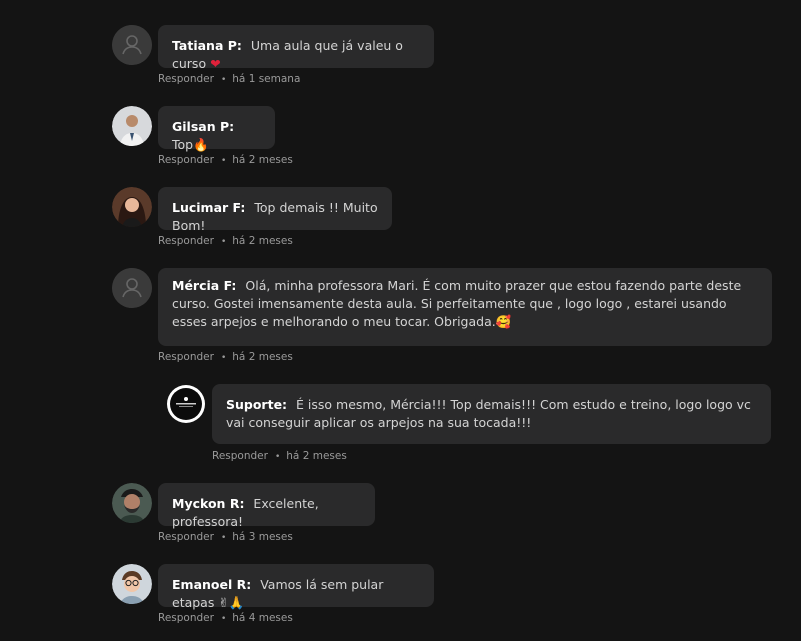  What do you see at coordinates (204, 285) in the screenshot?
I see `comment-author: Mércia F:` at bounding box center [204, 285].